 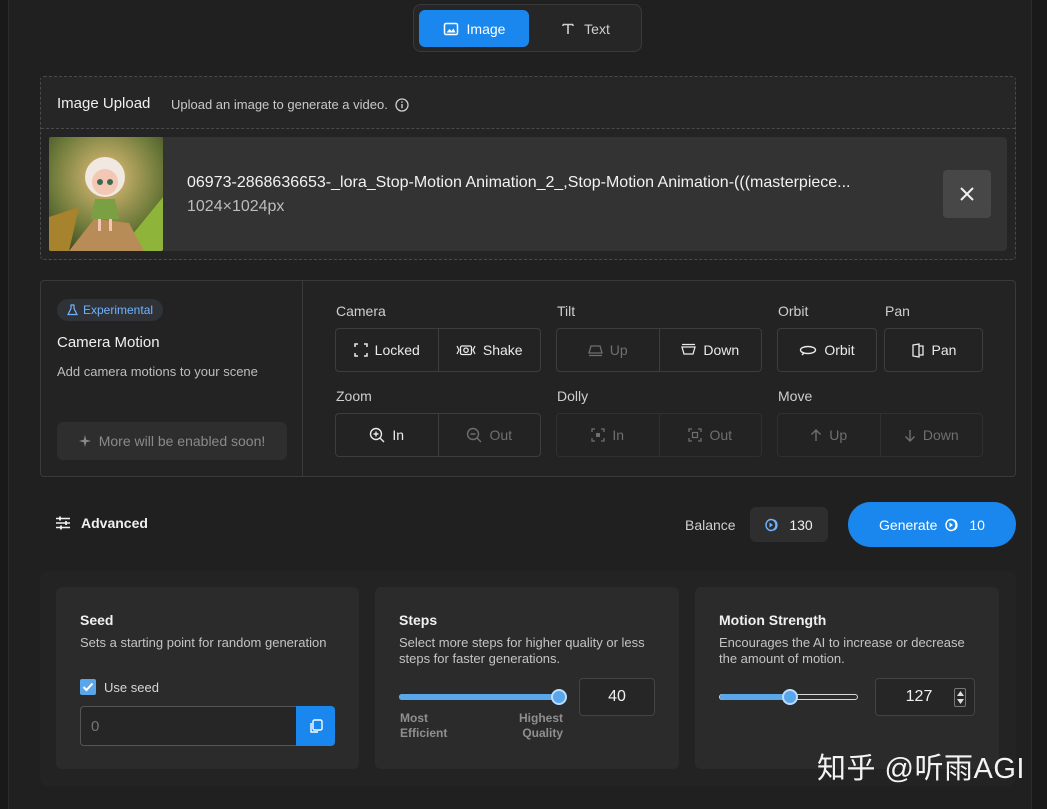 I want to click on remove-image-button, so click(x=967, y=194).